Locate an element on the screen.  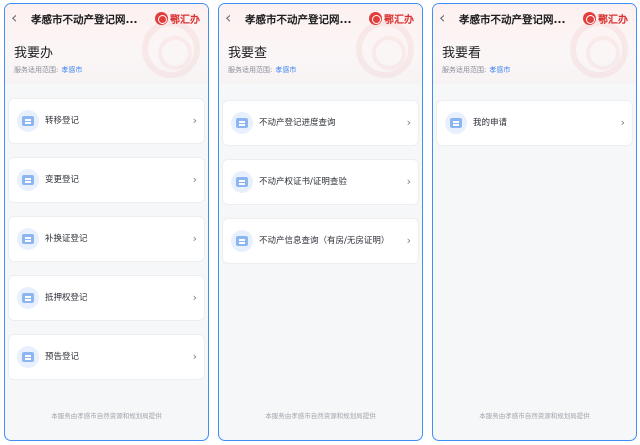
query-item-label: 不动产权证书/证明查验 is located at coordinates (303, 182).